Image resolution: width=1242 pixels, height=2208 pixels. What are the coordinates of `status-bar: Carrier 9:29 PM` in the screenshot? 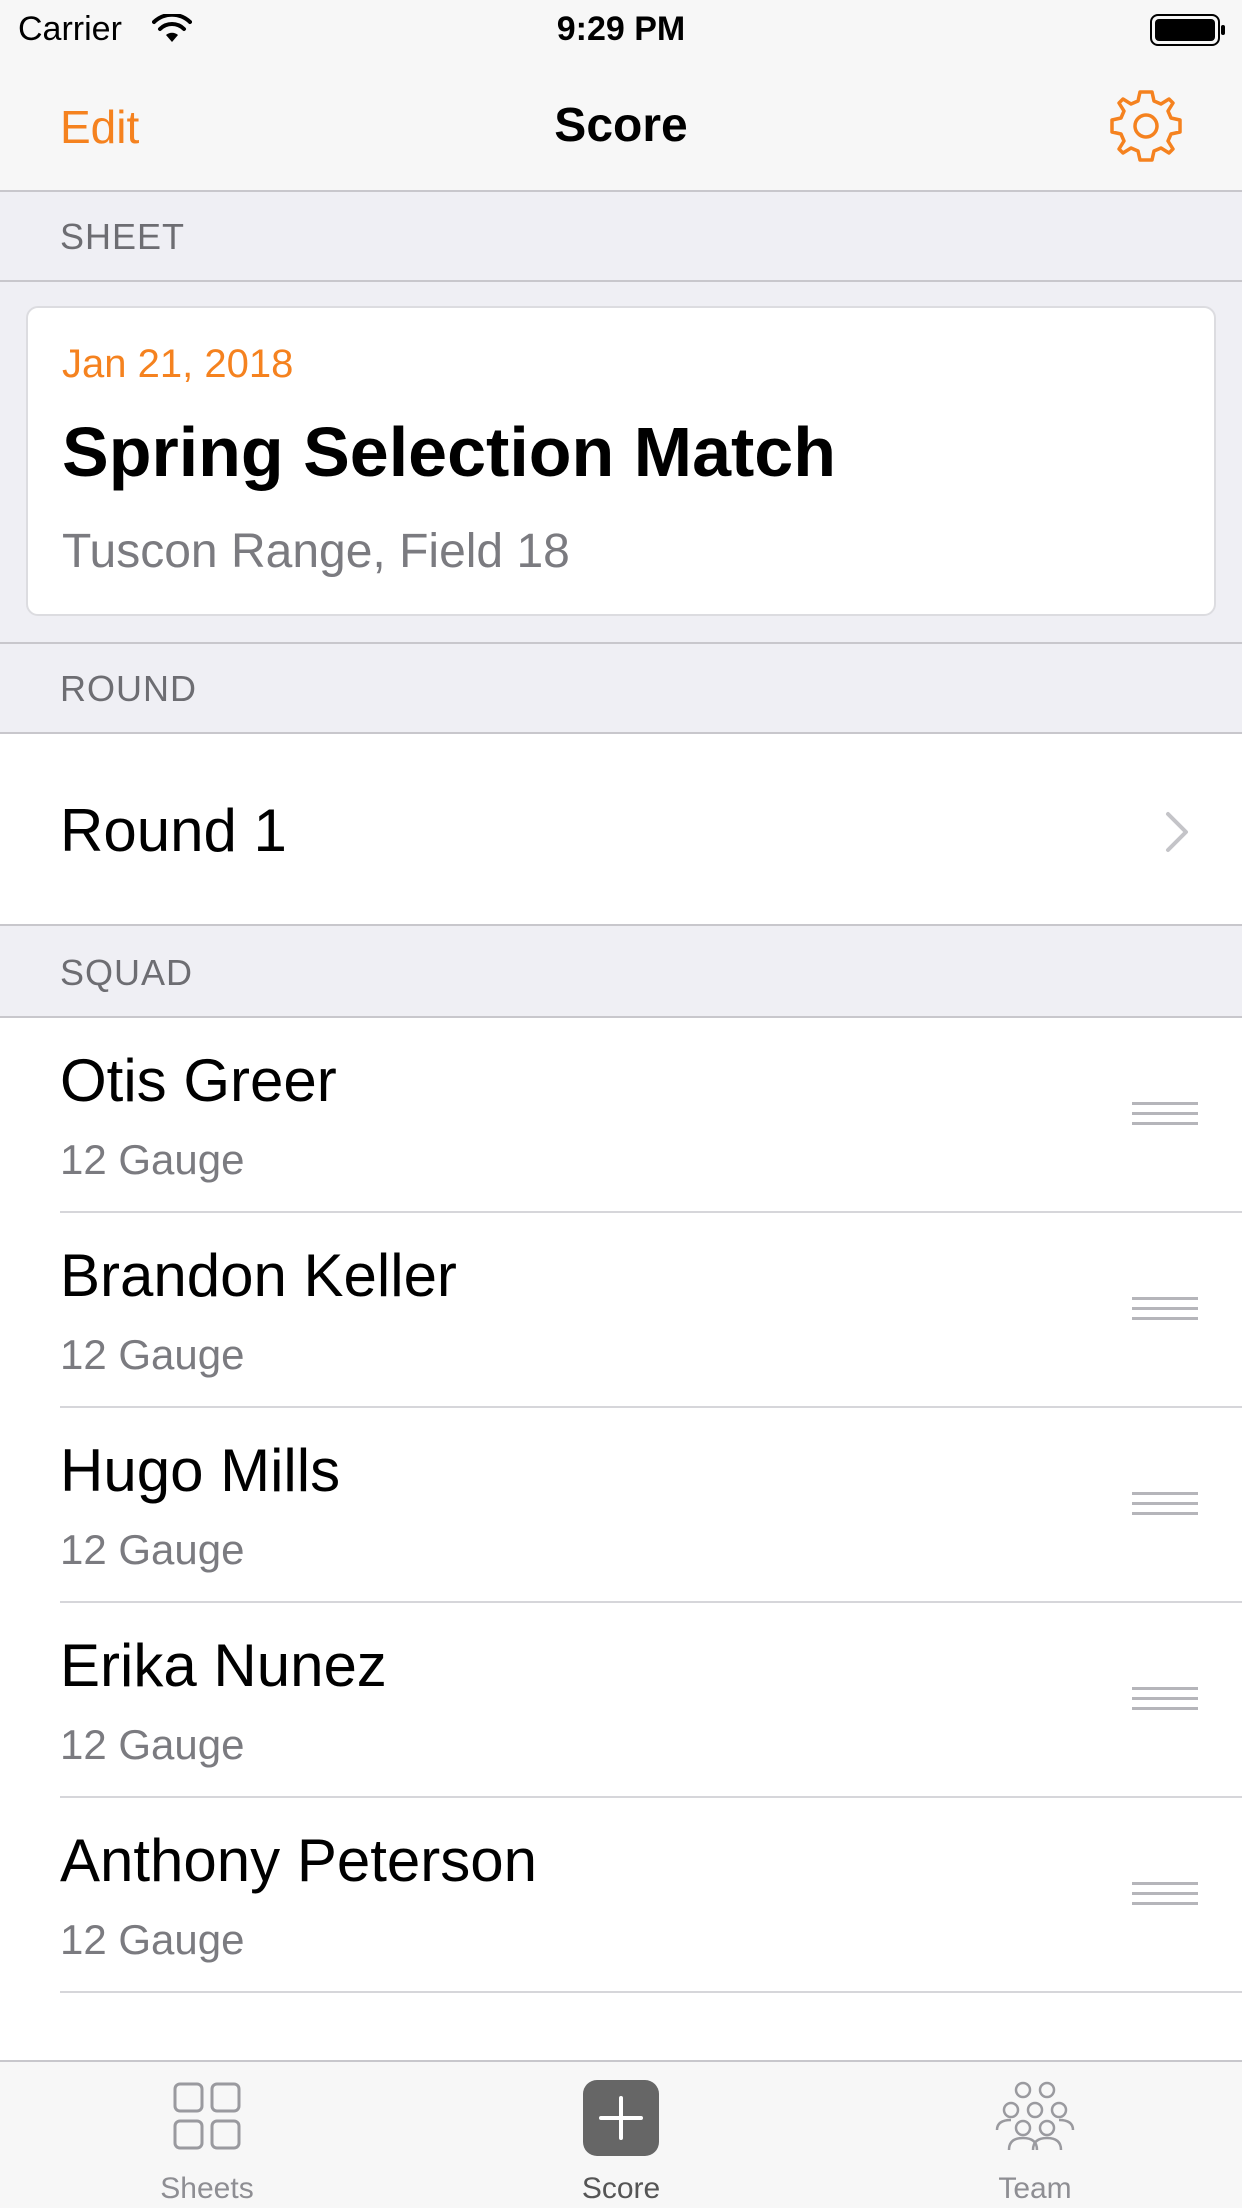 It's located at (621, 30).